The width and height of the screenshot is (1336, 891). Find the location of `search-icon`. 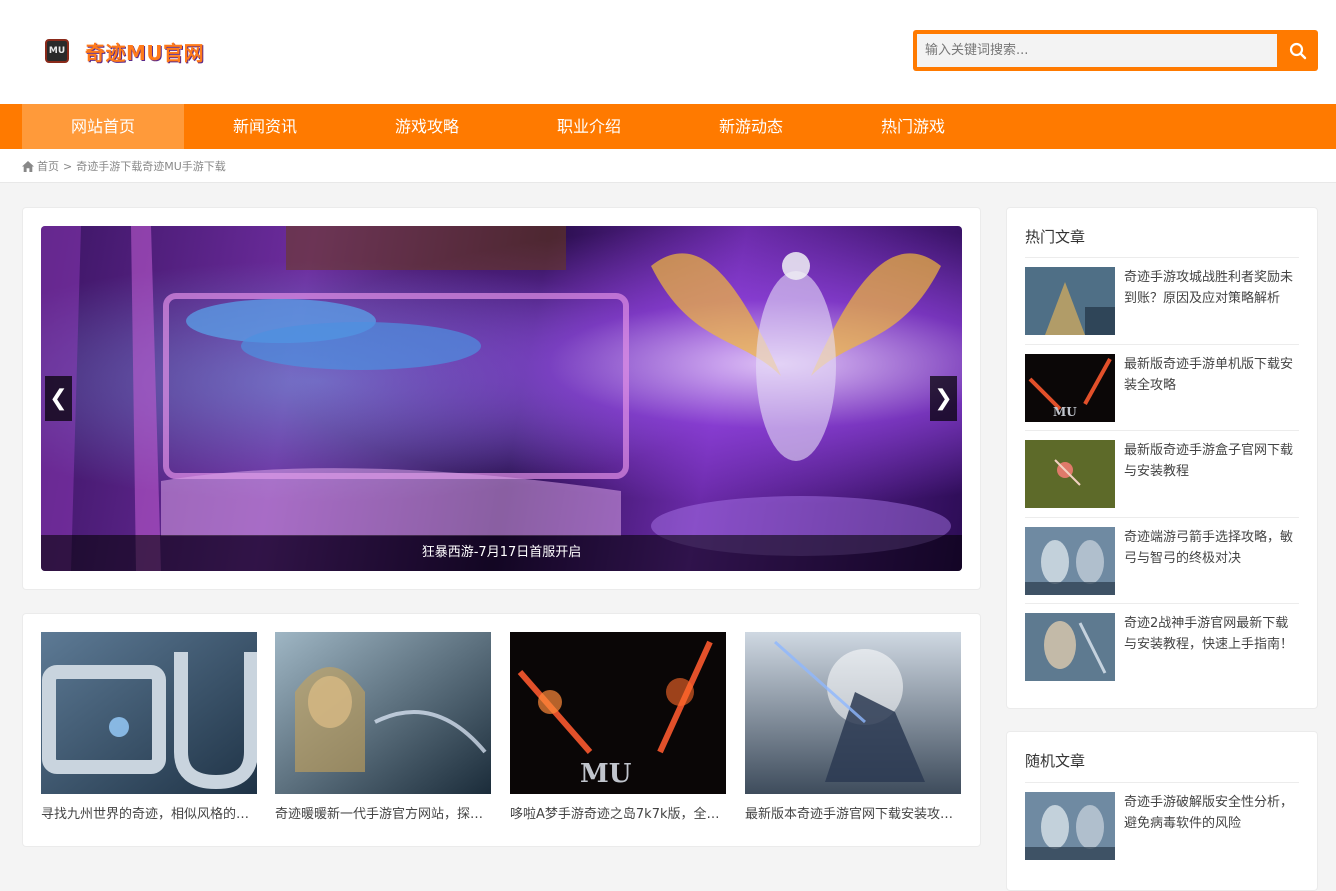

search-icon is located at coordinates (1297, 50).